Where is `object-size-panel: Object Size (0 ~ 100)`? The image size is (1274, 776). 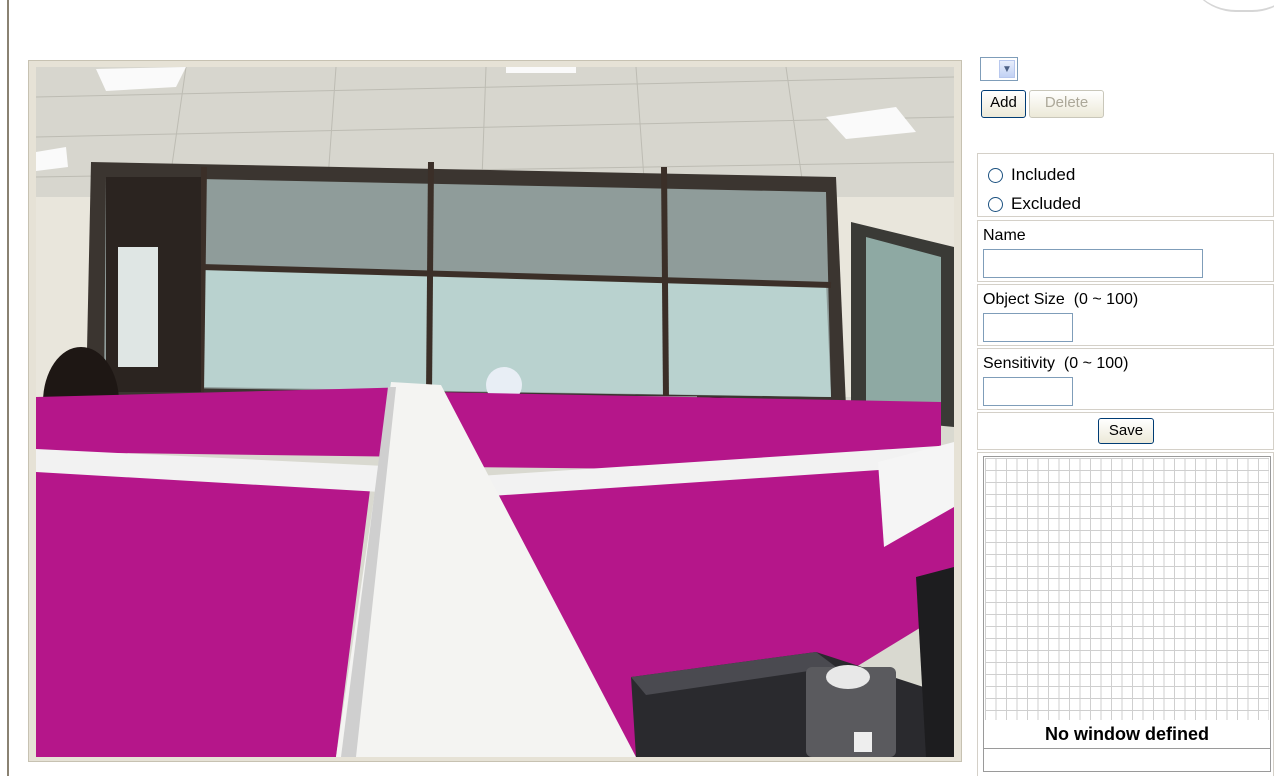
object-size-panel: Object Size (0 ~ 100) is located at coordinates (1125, 315).